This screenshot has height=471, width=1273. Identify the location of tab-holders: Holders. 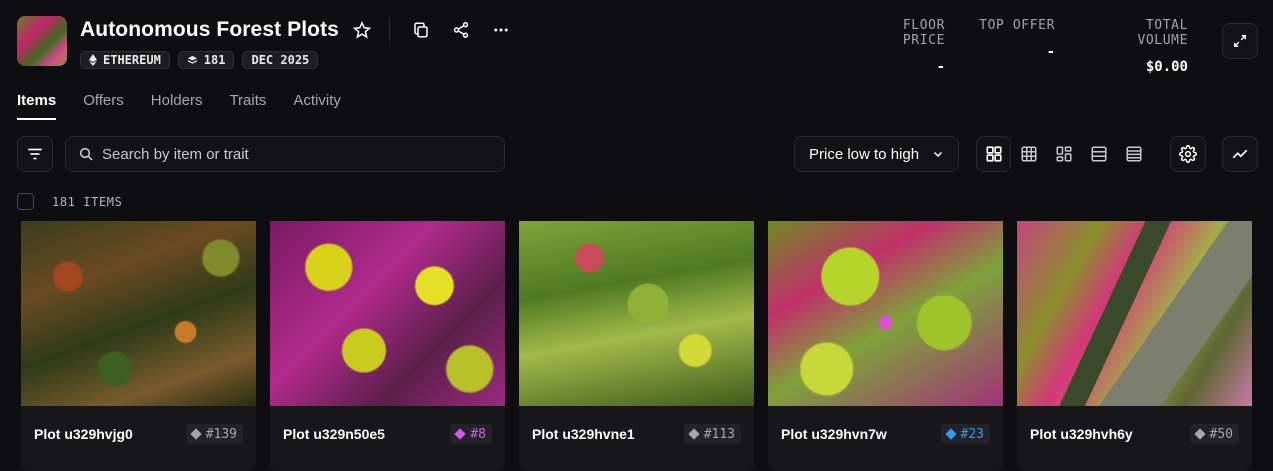
(177, 106).